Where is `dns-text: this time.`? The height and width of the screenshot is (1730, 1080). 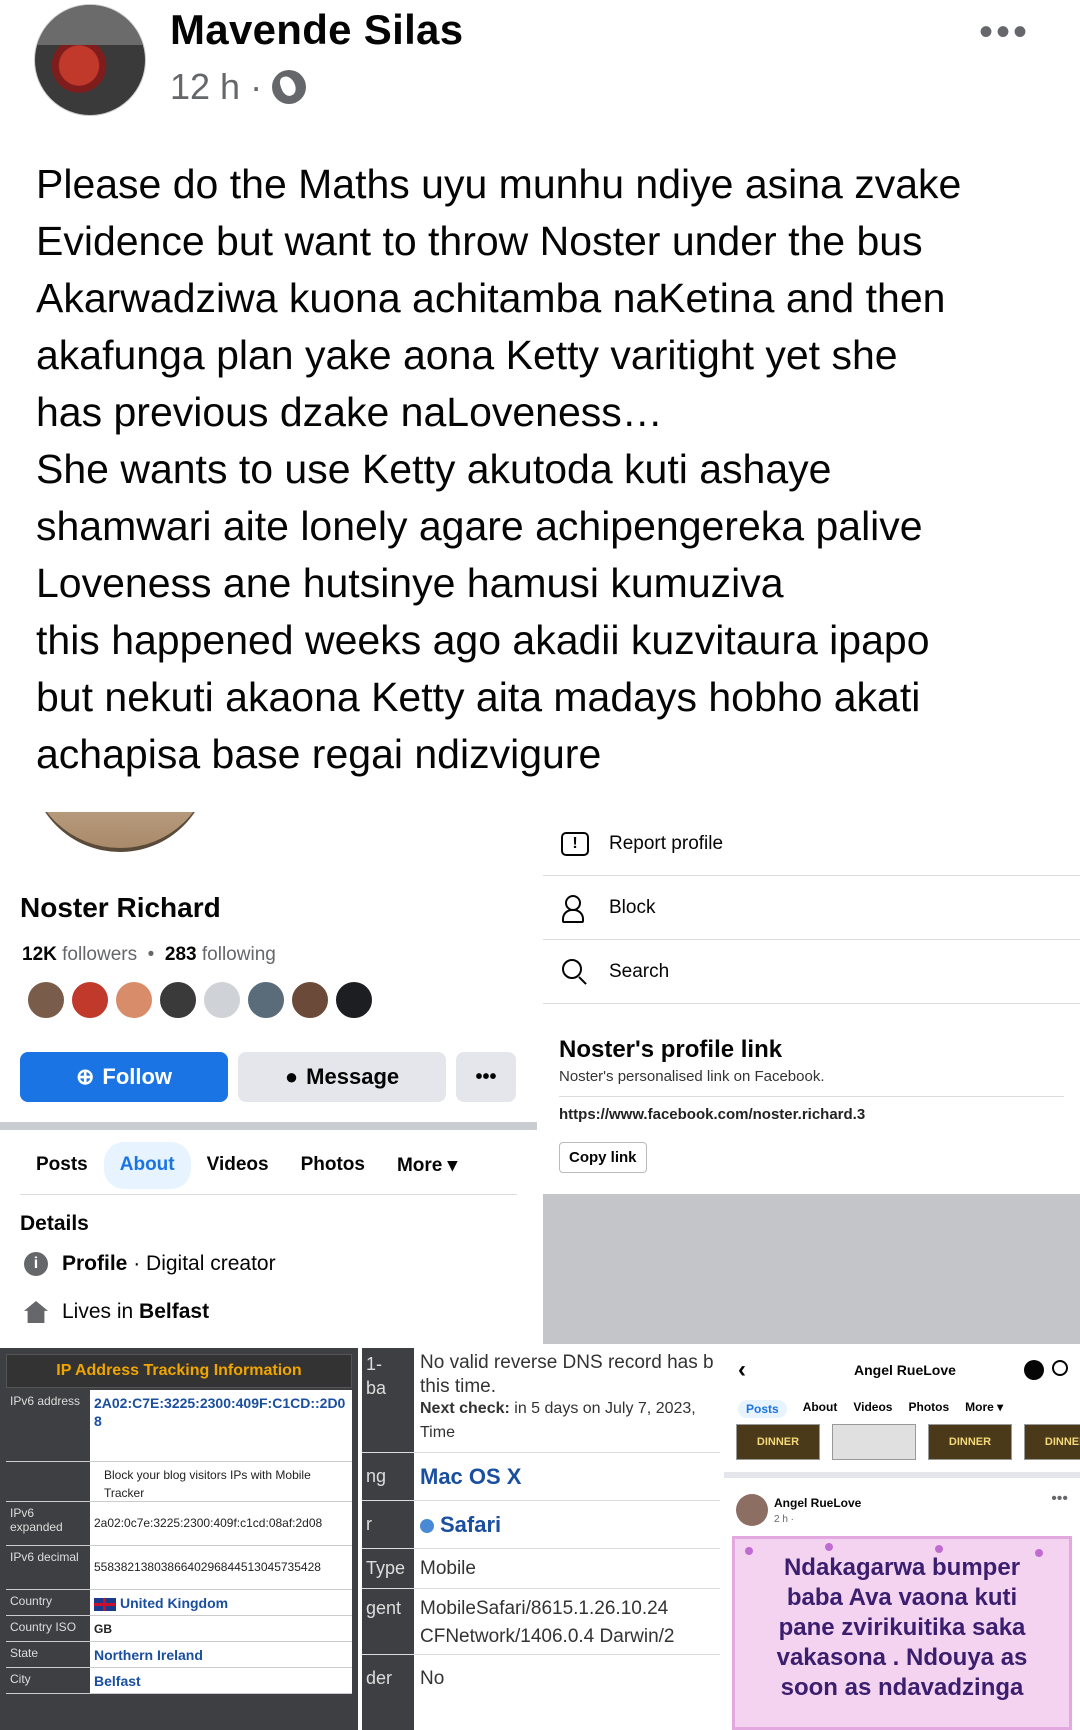 dns-text: this time. is located at coordinates (458, 1386).